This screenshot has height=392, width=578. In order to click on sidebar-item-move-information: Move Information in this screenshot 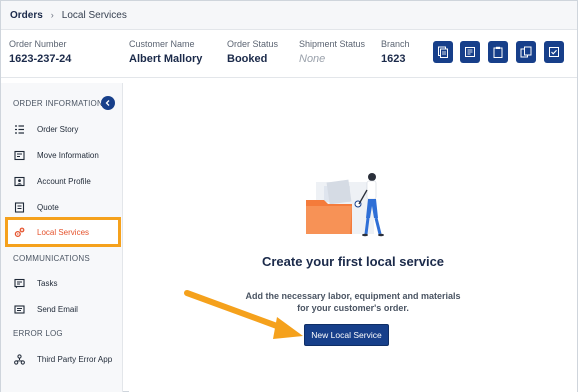, I will do `click(64, 155)`.